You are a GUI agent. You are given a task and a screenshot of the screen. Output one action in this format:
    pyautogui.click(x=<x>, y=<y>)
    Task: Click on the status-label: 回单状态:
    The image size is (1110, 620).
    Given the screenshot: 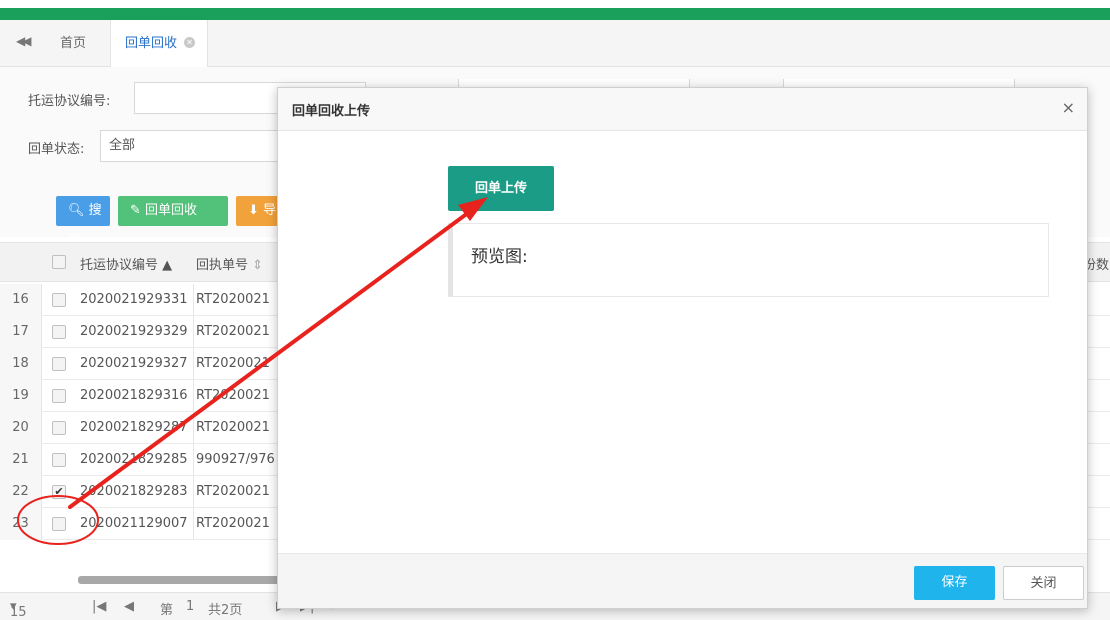 What is the action you would take?
    pyautogui.click(x=56, y=149)
    